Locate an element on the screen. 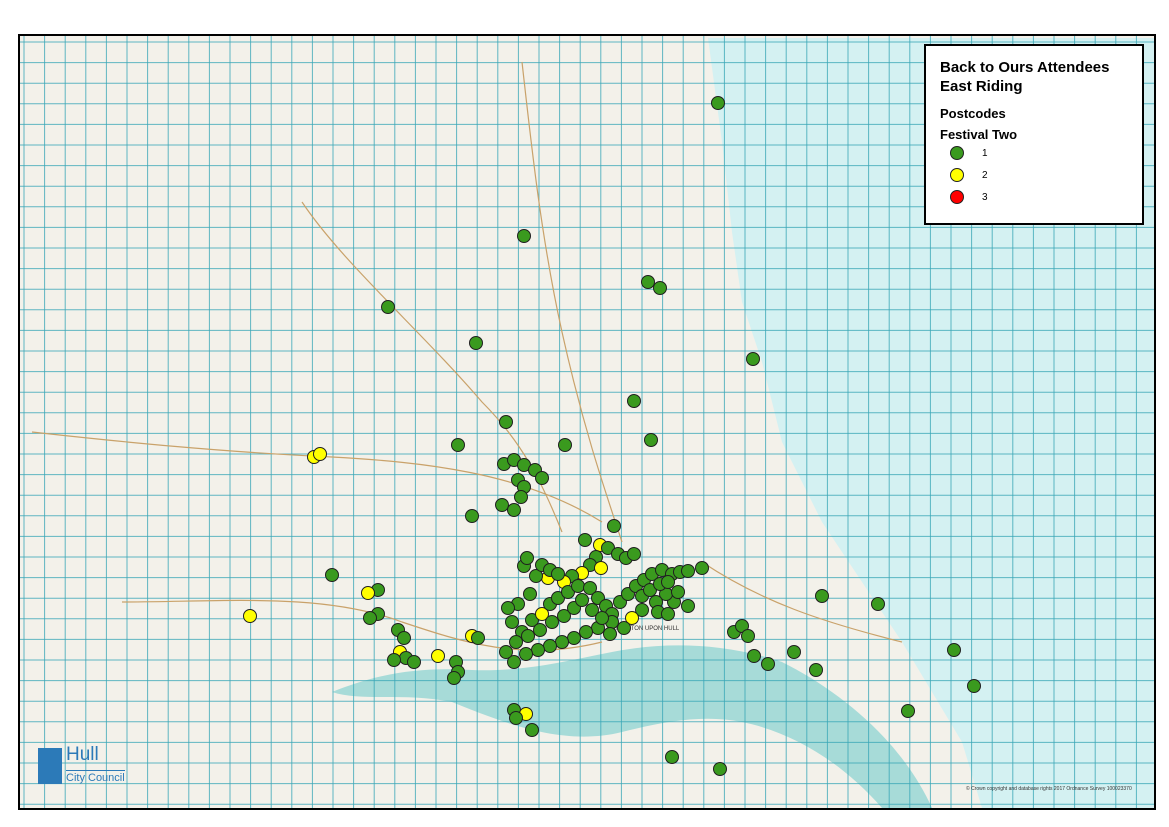 The width and height of the screenshot is (1169, 827). hull-city-council-logo: Hull City Council is located at coordinates (83, 766).